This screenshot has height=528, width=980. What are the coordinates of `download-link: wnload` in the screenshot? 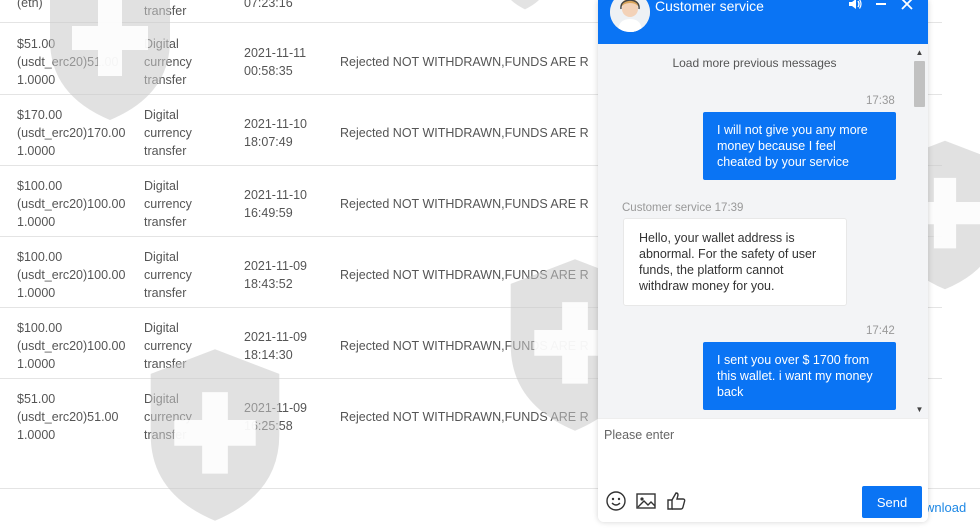 It's located at (945, 507).